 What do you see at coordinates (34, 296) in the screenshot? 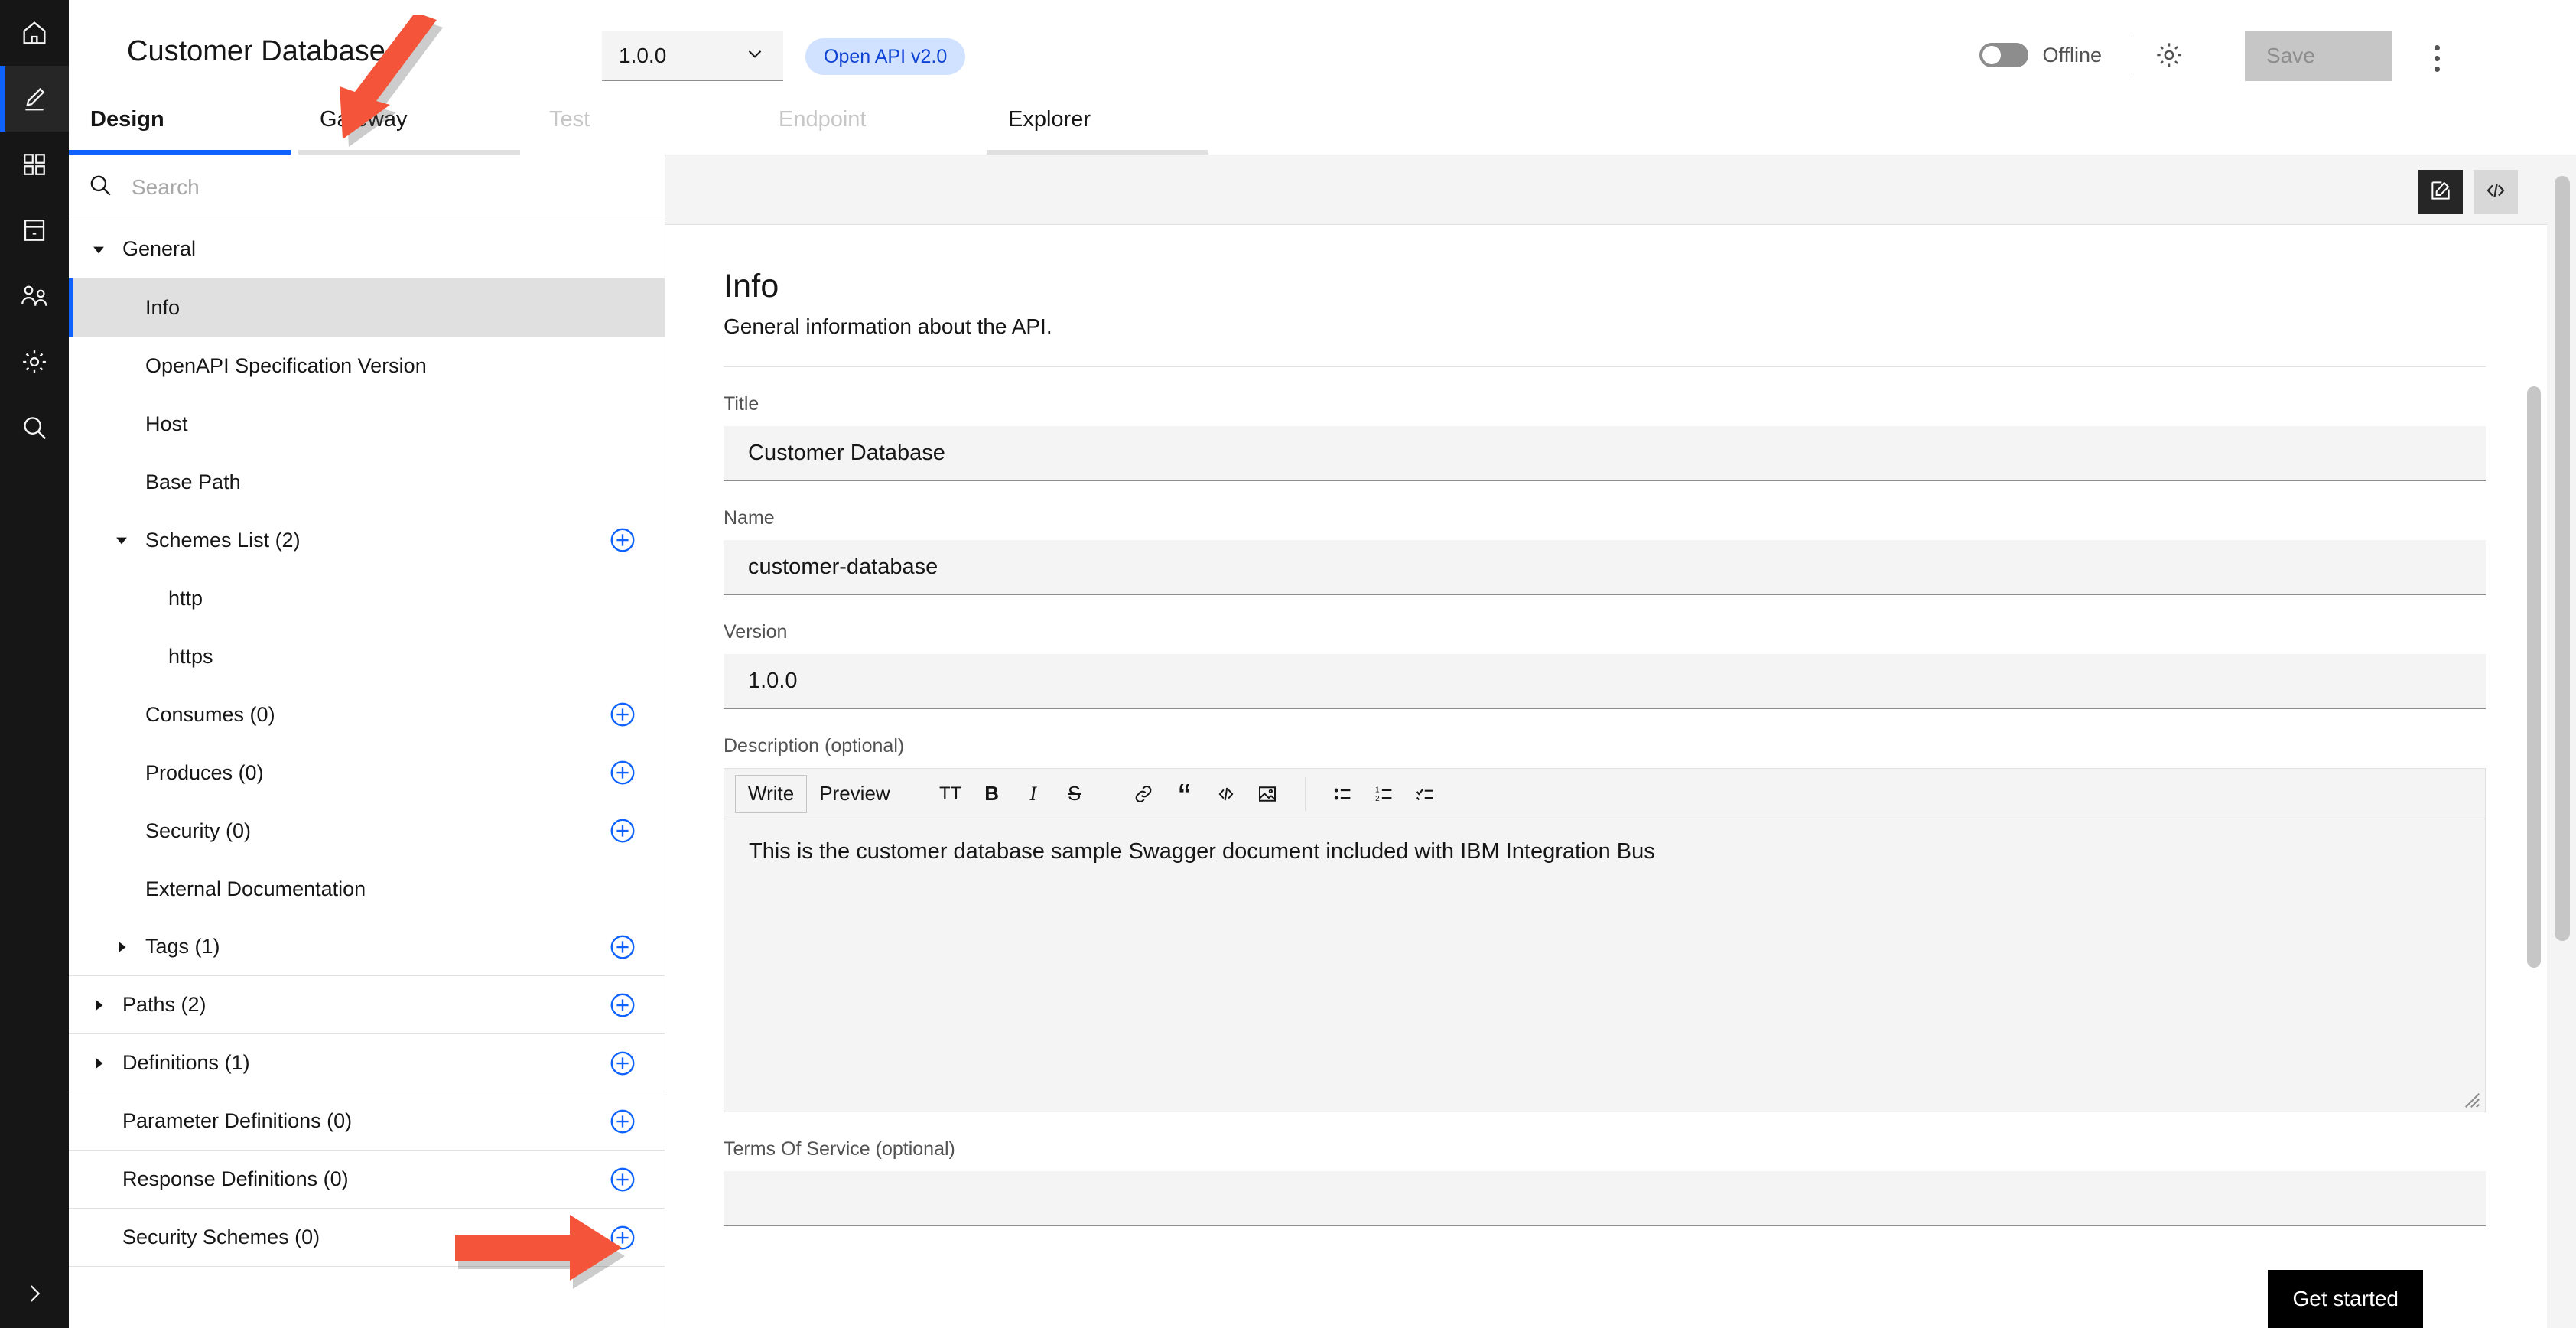
I see `rail-item-members` at bounding box center [34, 296].